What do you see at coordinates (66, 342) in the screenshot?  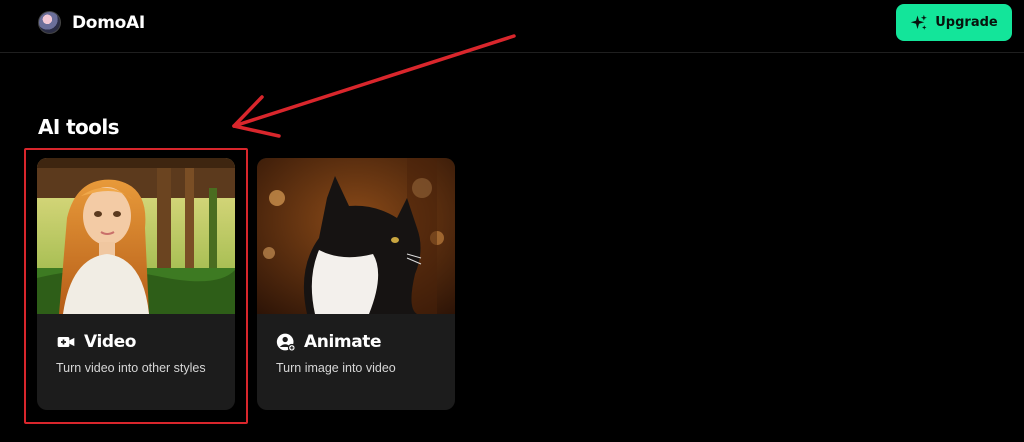 I see `video-camera-icon` at bounding box center [66, 342].